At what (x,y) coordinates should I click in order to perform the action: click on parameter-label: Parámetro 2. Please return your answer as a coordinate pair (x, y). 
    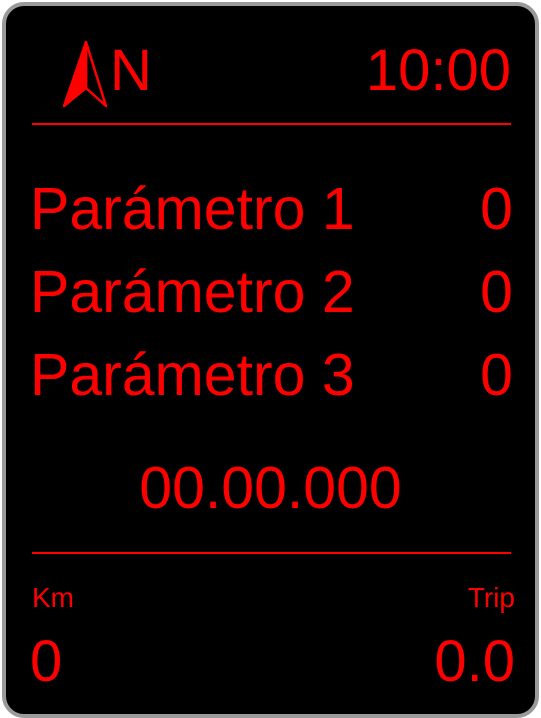
    Looking at the image, I should click on (192, 292).